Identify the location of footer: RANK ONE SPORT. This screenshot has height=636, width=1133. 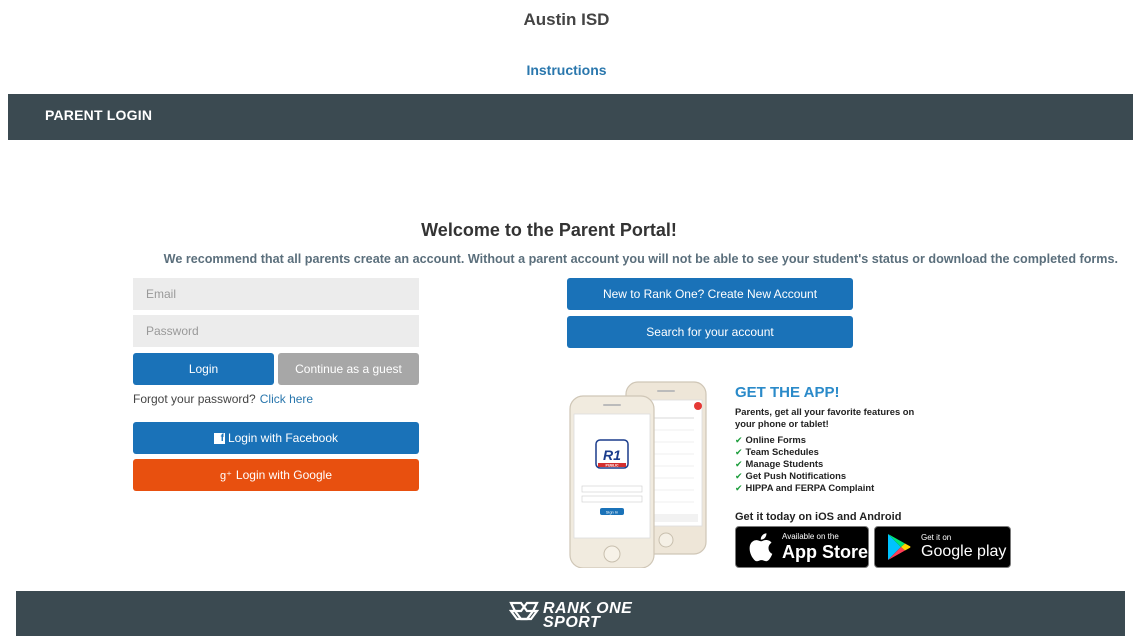
(570, 613).